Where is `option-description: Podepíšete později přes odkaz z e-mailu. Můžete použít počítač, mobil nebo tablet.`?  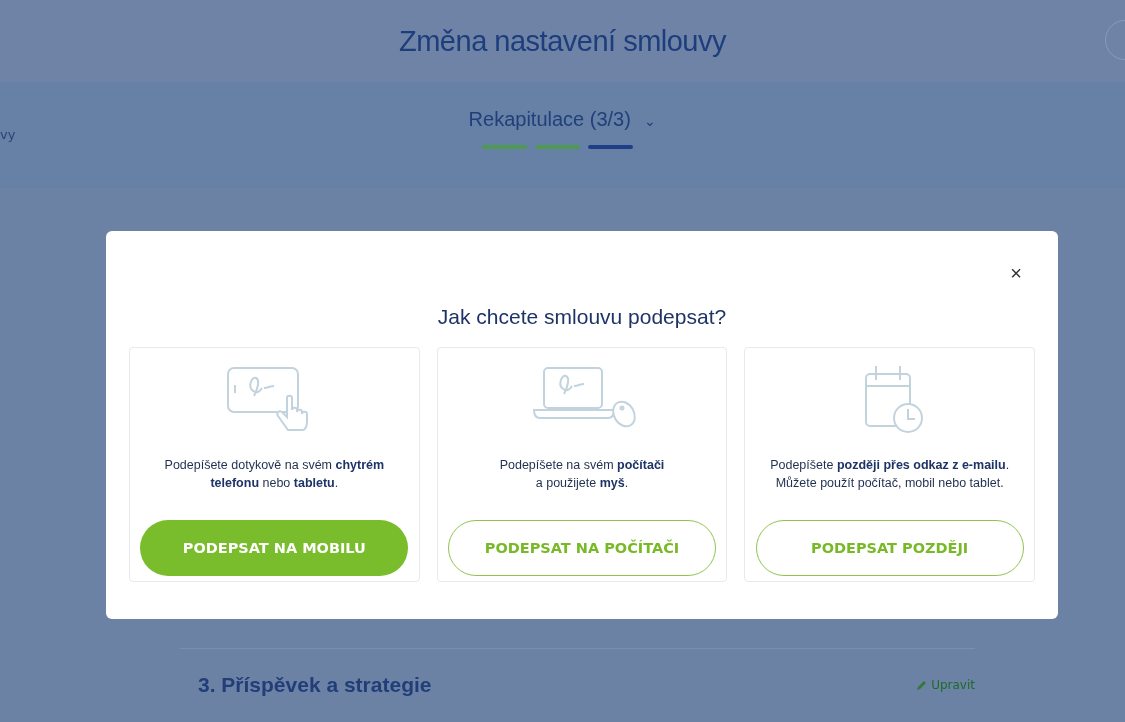 option-description: Podepíšete později přes odkaz z e-mailu. Můžete použít počítač, mobil nebo tablet. is located at coordinates (890, 474).